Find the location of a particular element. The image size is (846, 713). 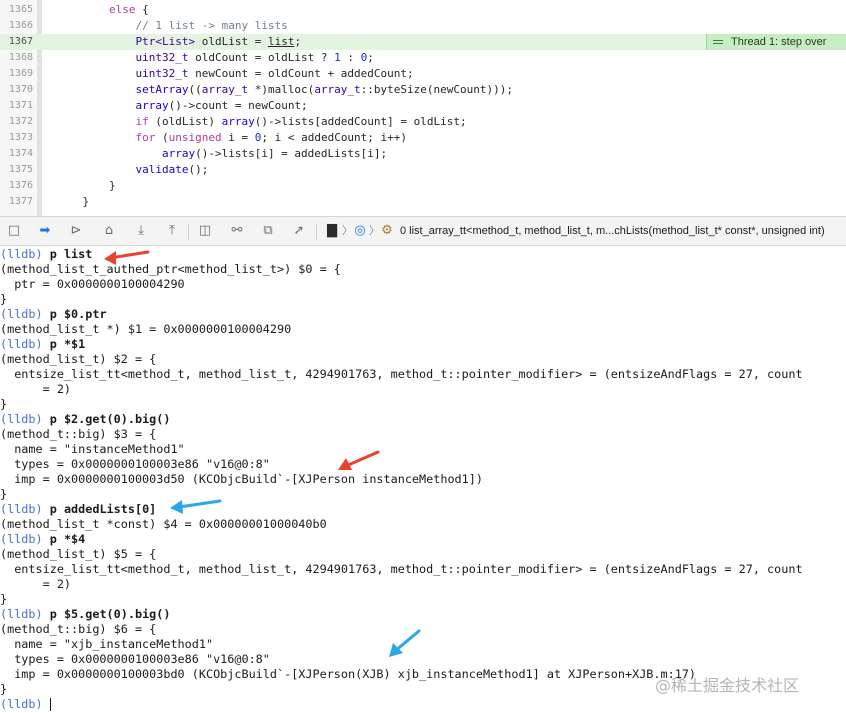

thread-icon: ▇ is located at coordinates (332, 231).